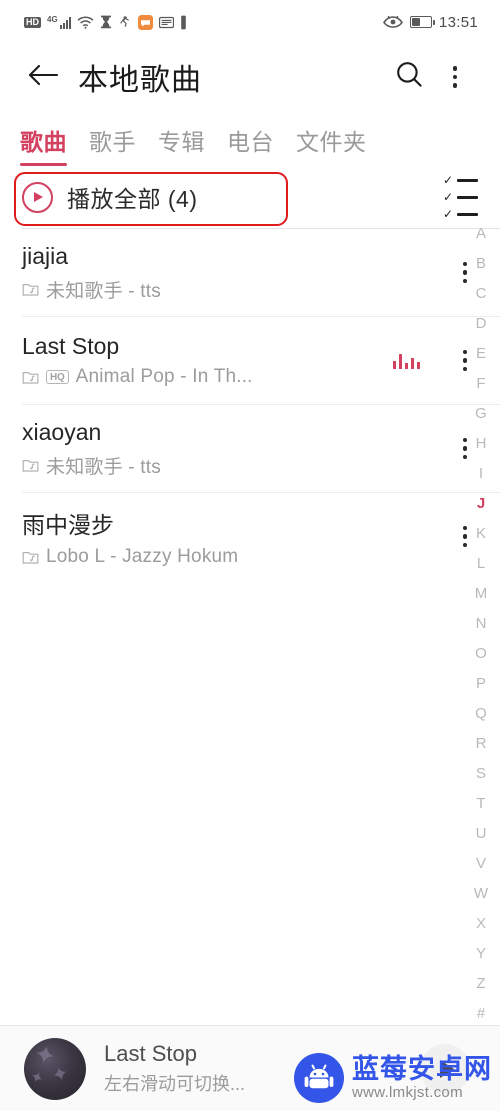 The height and width of the screenshot is (1111, 500). I want to click on index-letter-x: X, so click(481, 923).